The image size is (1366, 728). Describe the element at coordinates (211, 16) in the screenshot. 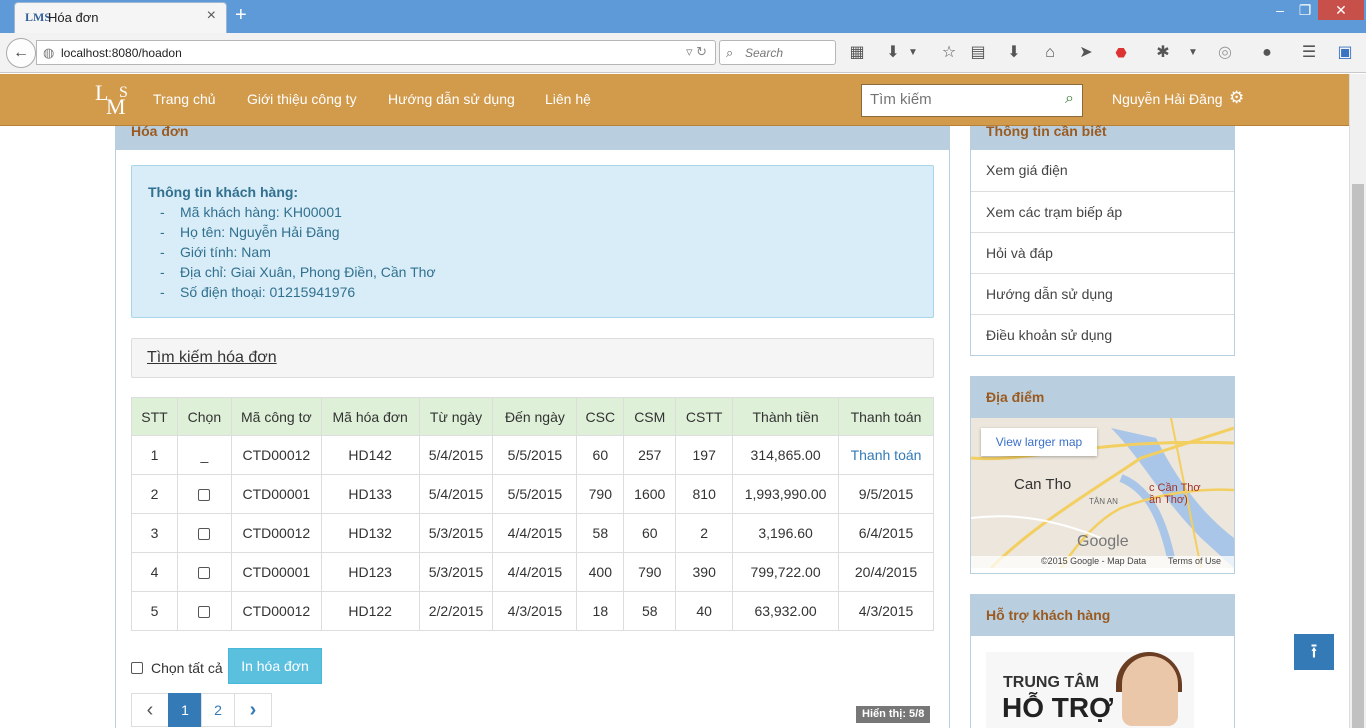

I see `close-tab-icon: ×` at that location.